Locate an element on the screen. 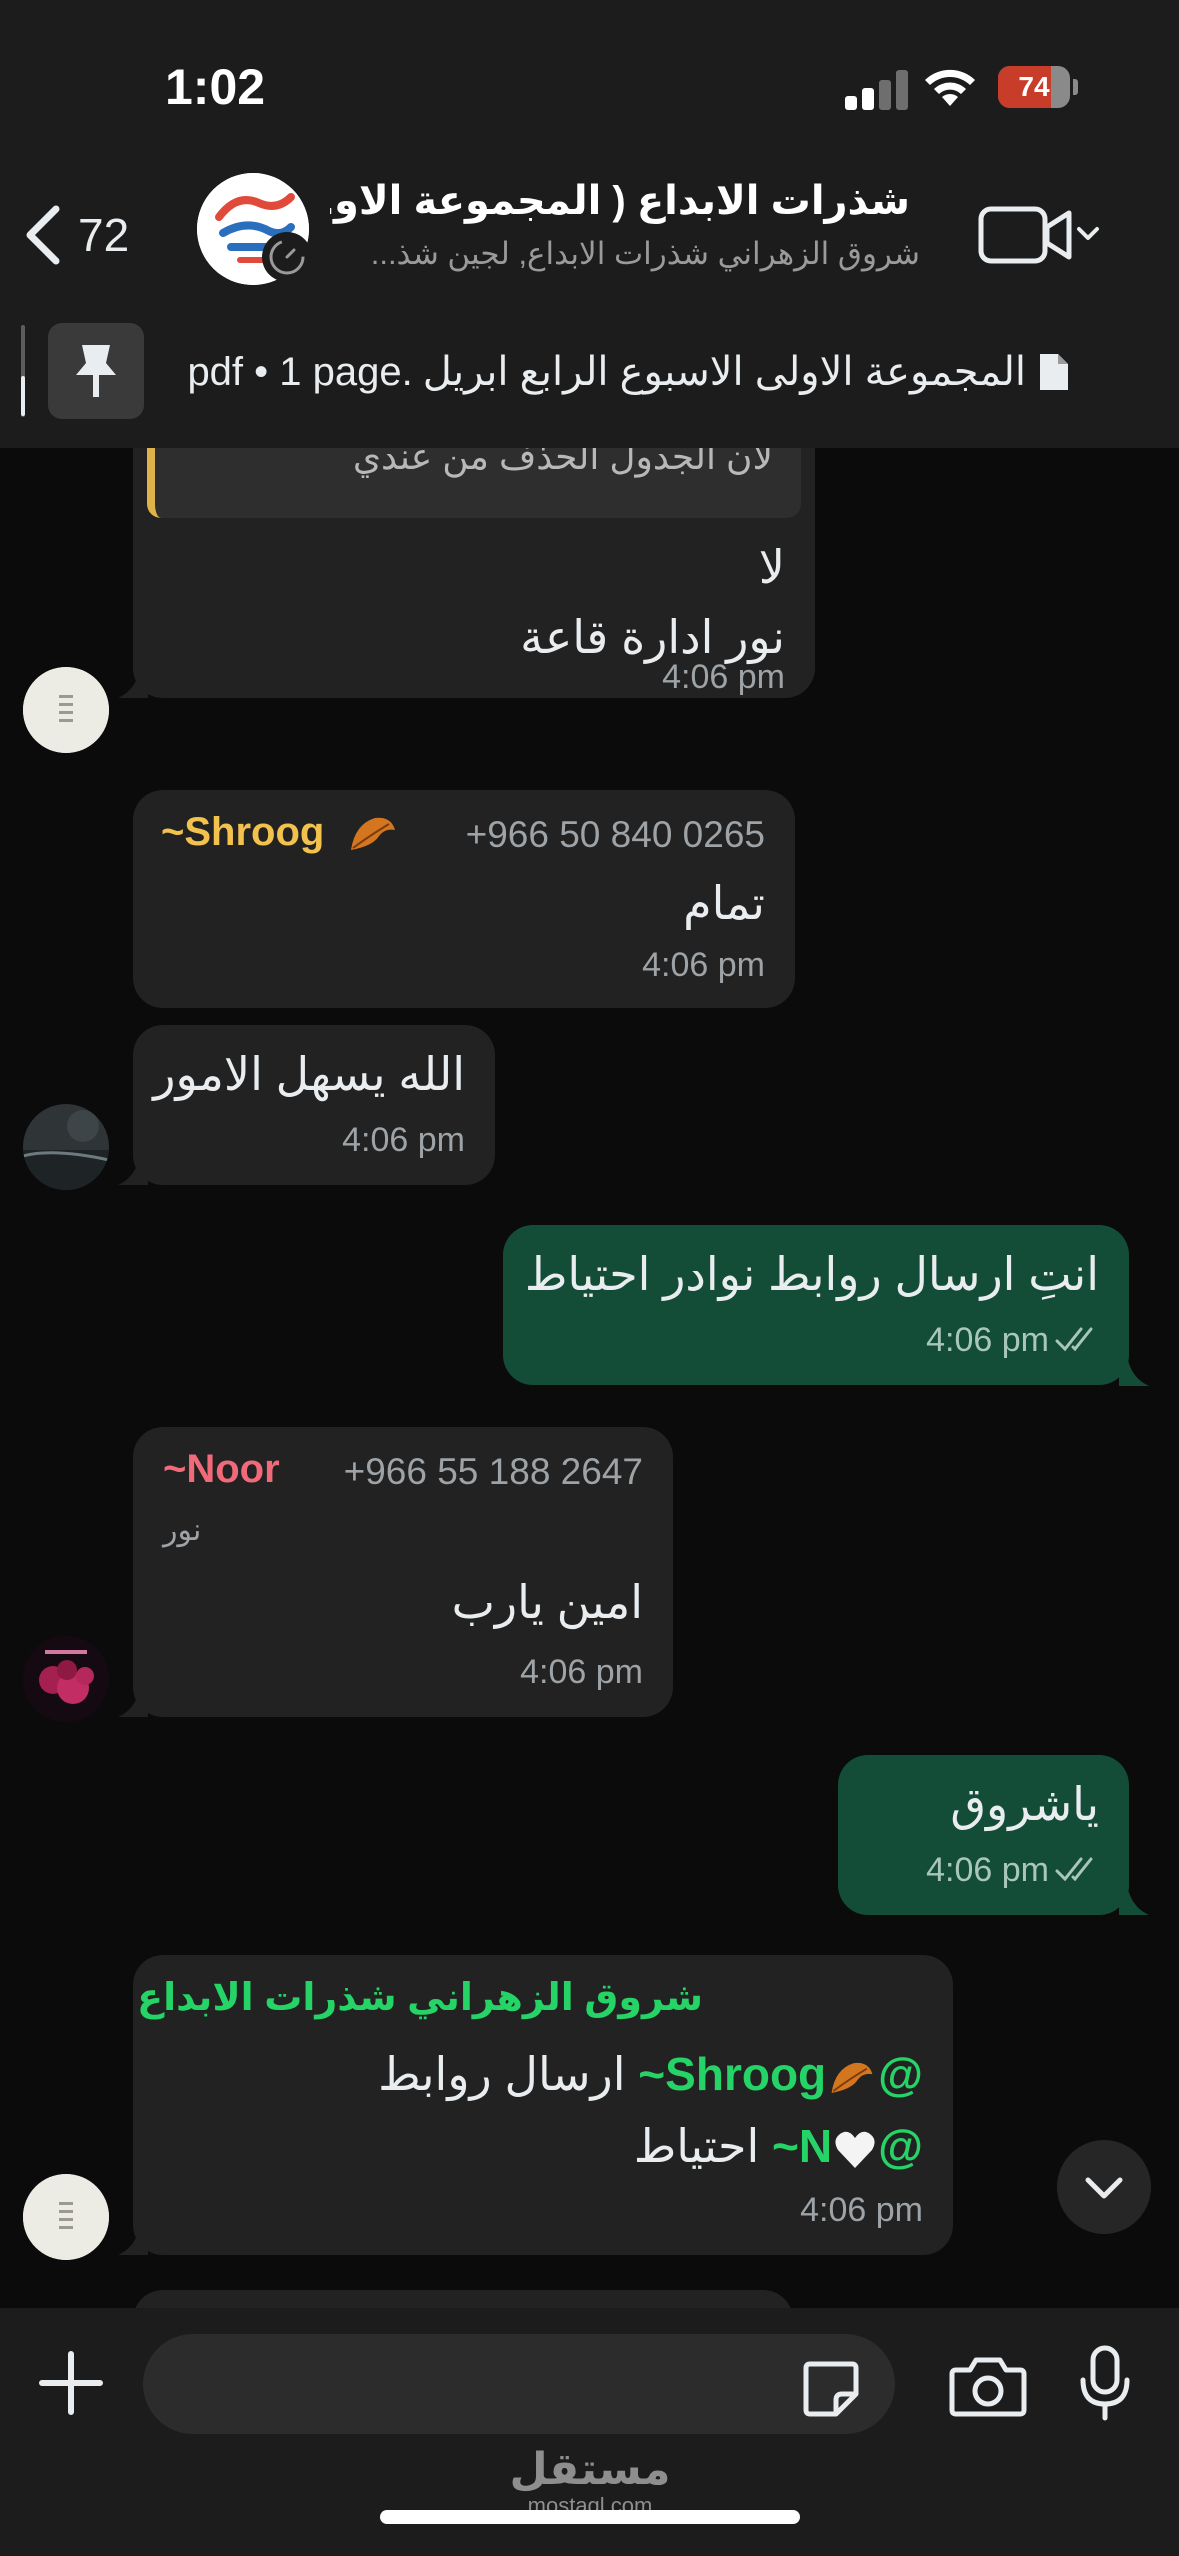  message-input is located at coordinates (519, 2384).